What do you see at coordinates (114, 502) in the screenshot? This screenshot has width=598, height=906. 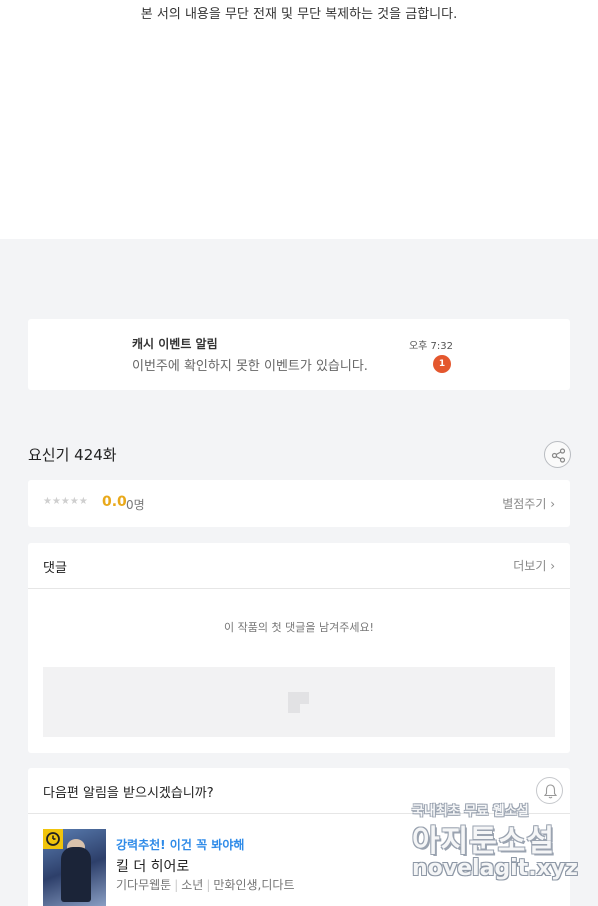 I see `rating-score: 0.0` at bounding box center [114, 502].